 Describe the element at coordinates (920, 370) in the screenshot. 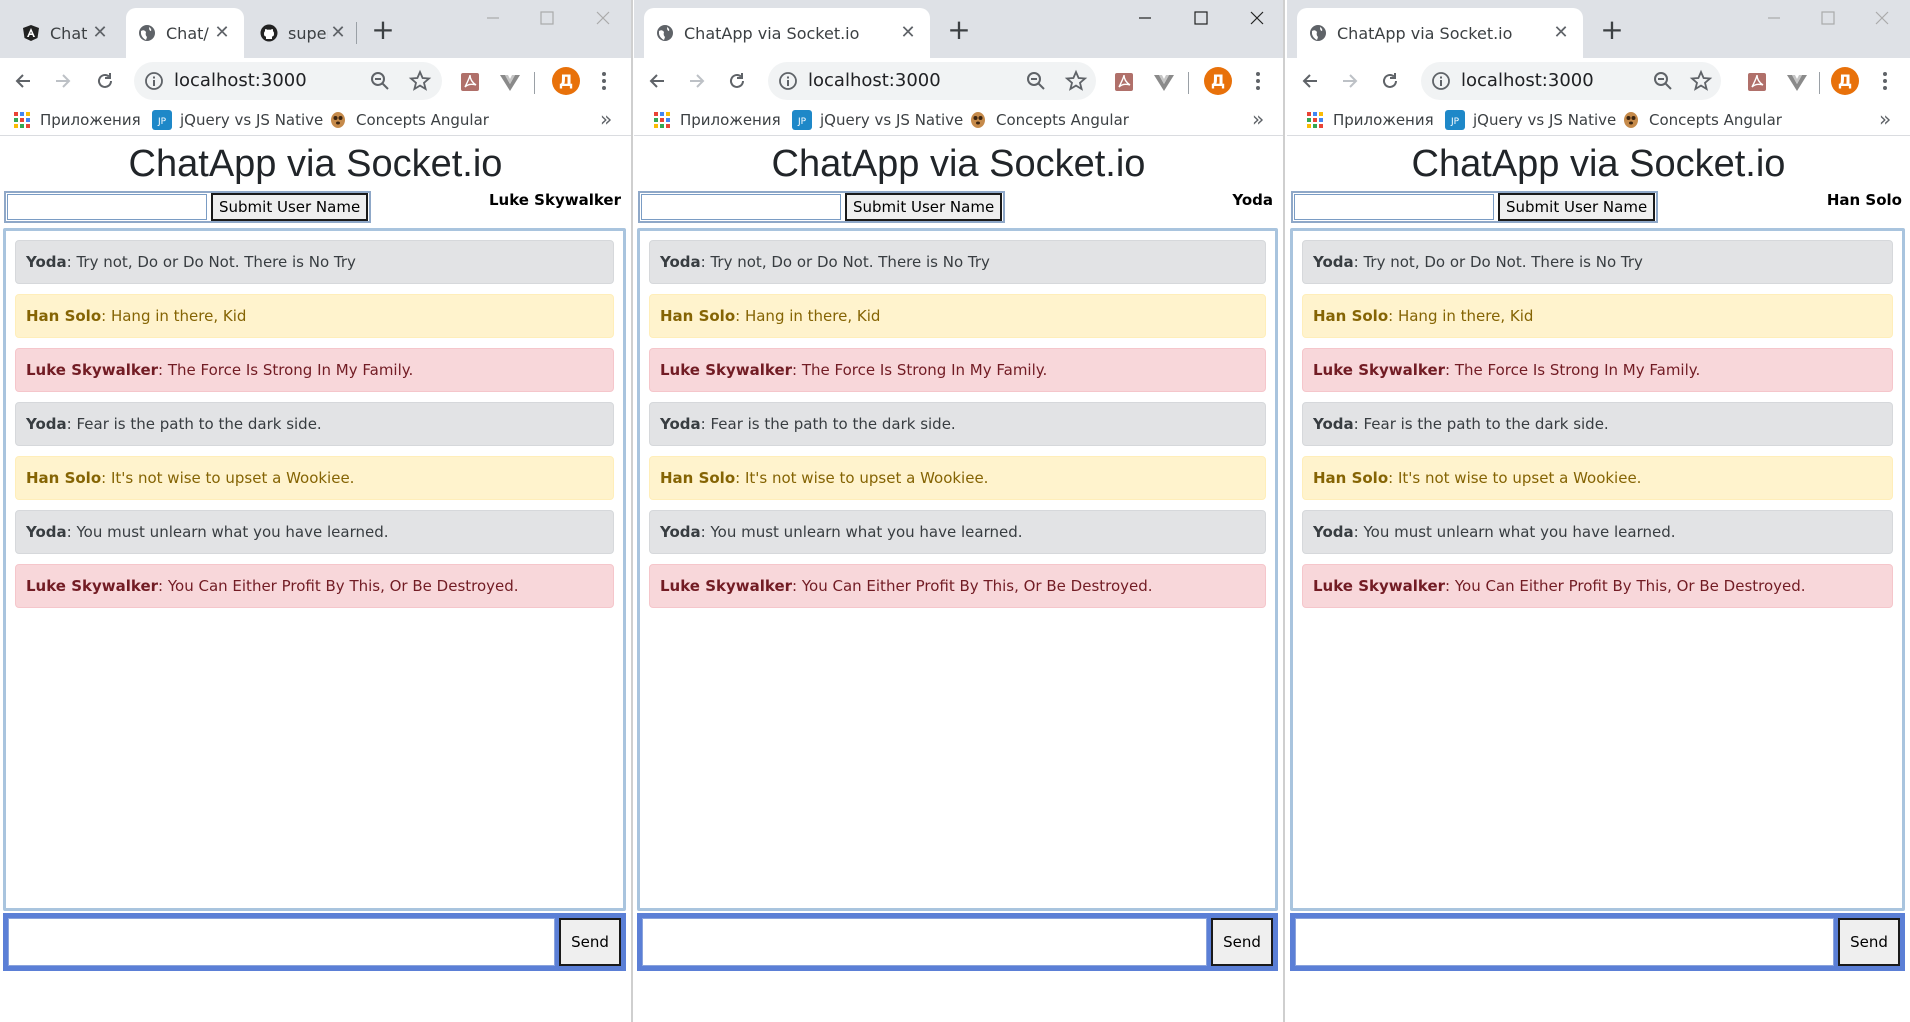

I see `message-text: : The Force Is Strong In My Family.` at that location.